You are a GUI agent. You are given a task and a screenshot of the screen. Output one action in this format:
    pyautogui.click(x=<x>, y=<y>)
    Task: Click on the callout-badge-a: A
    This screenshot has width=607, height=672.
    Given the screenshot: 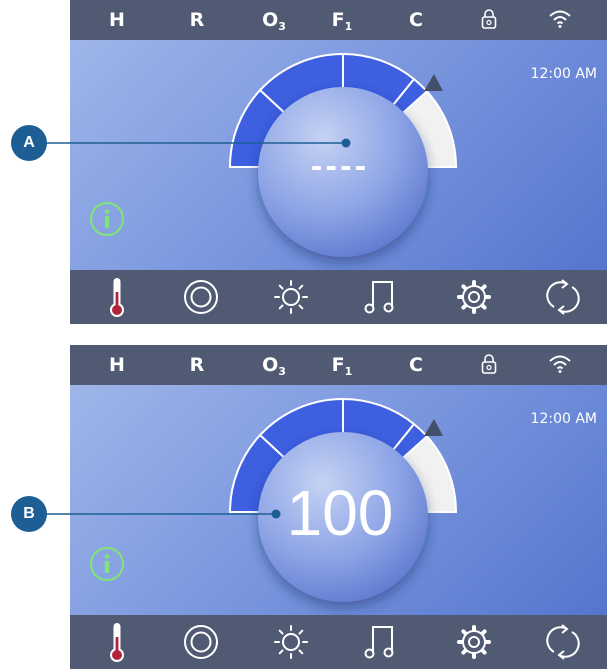 What is the action you would take?
    pyautogui.click(x=29, y=143)
    